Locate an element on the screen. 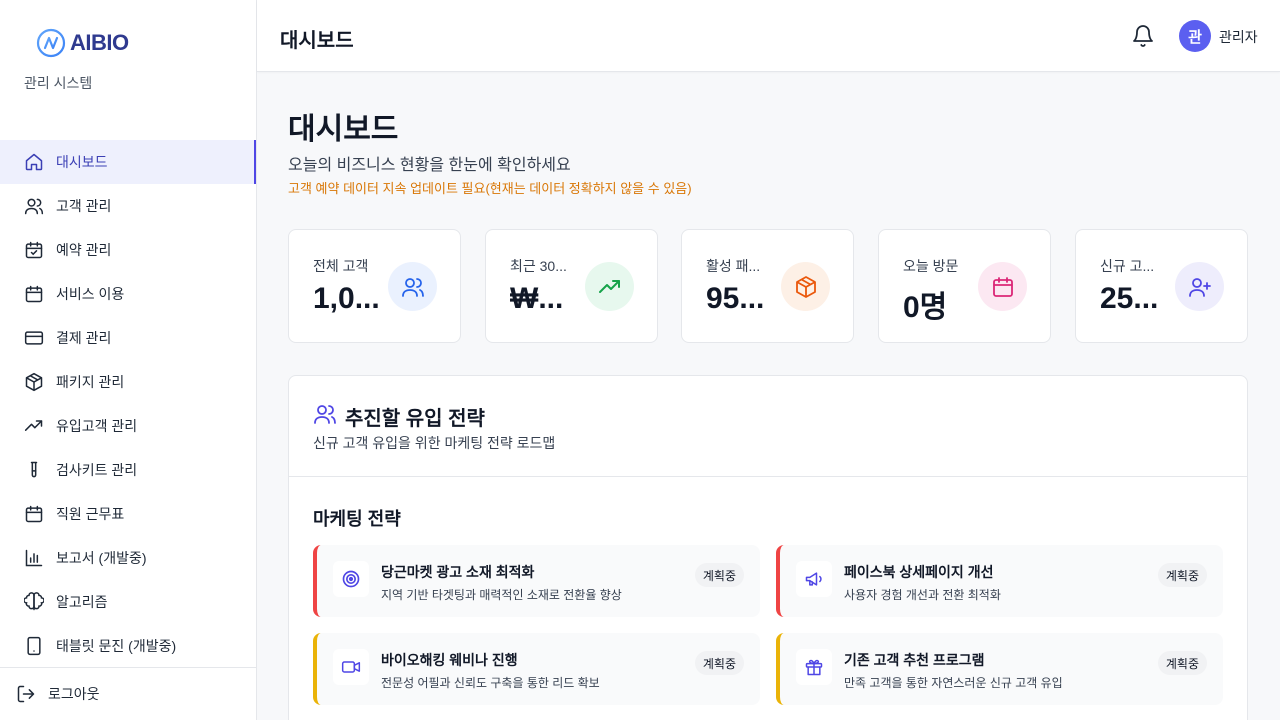 Image resolution: width=1280 pixels, height=720 pixels. target-icon is located at coordinates (351, 579).